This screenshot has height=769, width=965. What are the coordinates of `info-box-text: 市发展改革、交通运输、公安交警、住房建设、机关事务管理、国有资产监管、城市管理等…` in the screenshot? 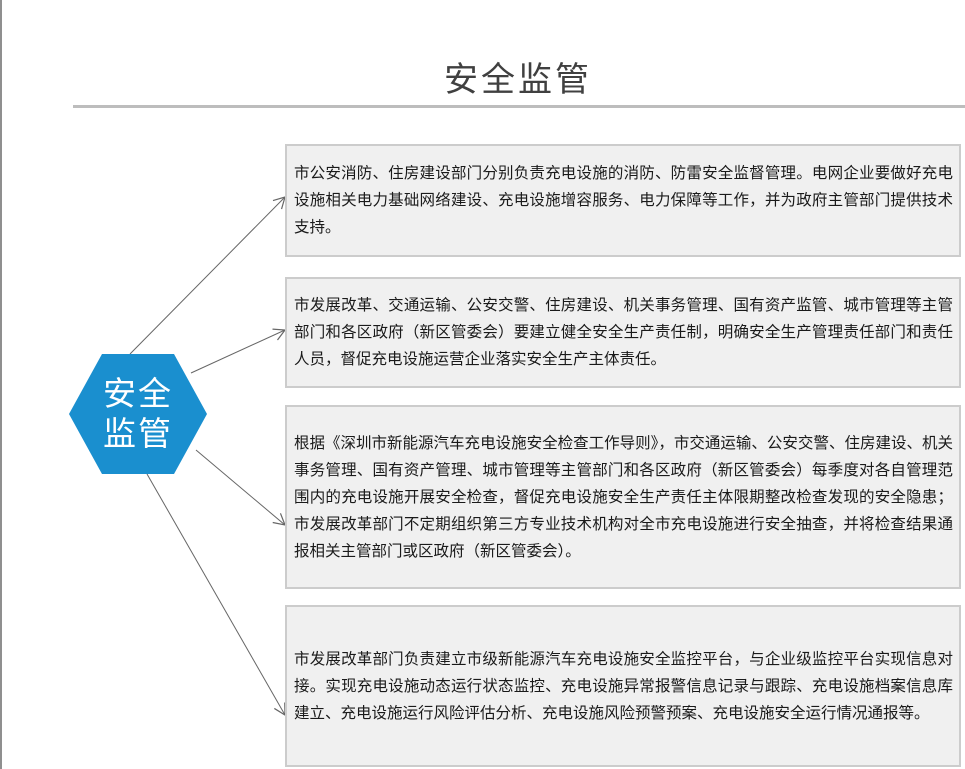 It's located at (623, 332).